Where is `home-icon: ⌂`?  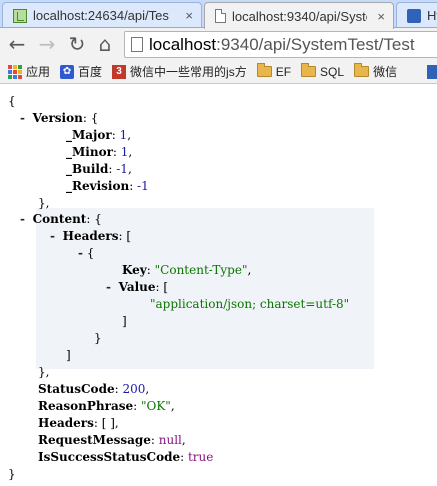
home-icon: ⌂ is located at coordinates (105, 44).